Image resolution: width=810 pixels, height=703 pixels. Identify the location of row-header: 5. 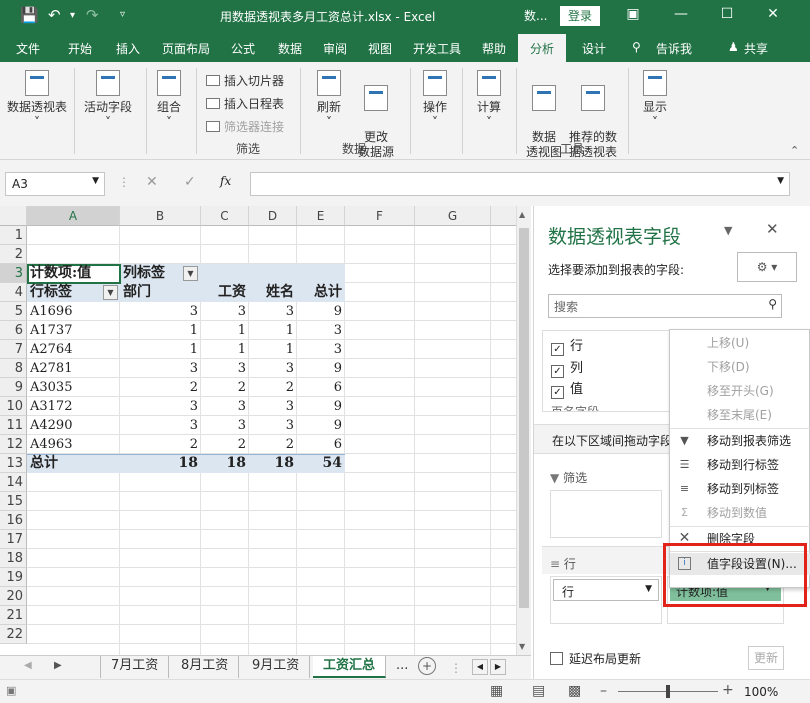
(13, 311).